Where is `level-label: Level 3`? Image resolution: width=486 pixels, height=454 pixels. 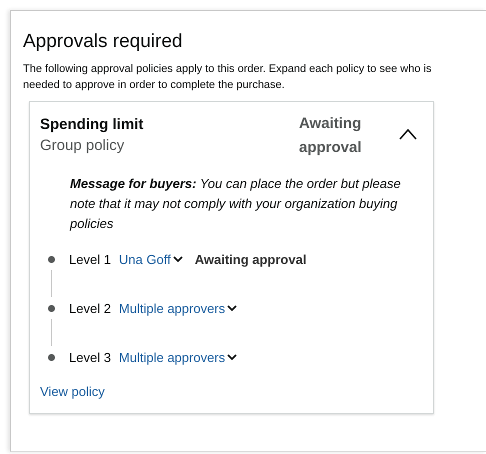 level-label: Level 3 is located at coordinates (90, 357).